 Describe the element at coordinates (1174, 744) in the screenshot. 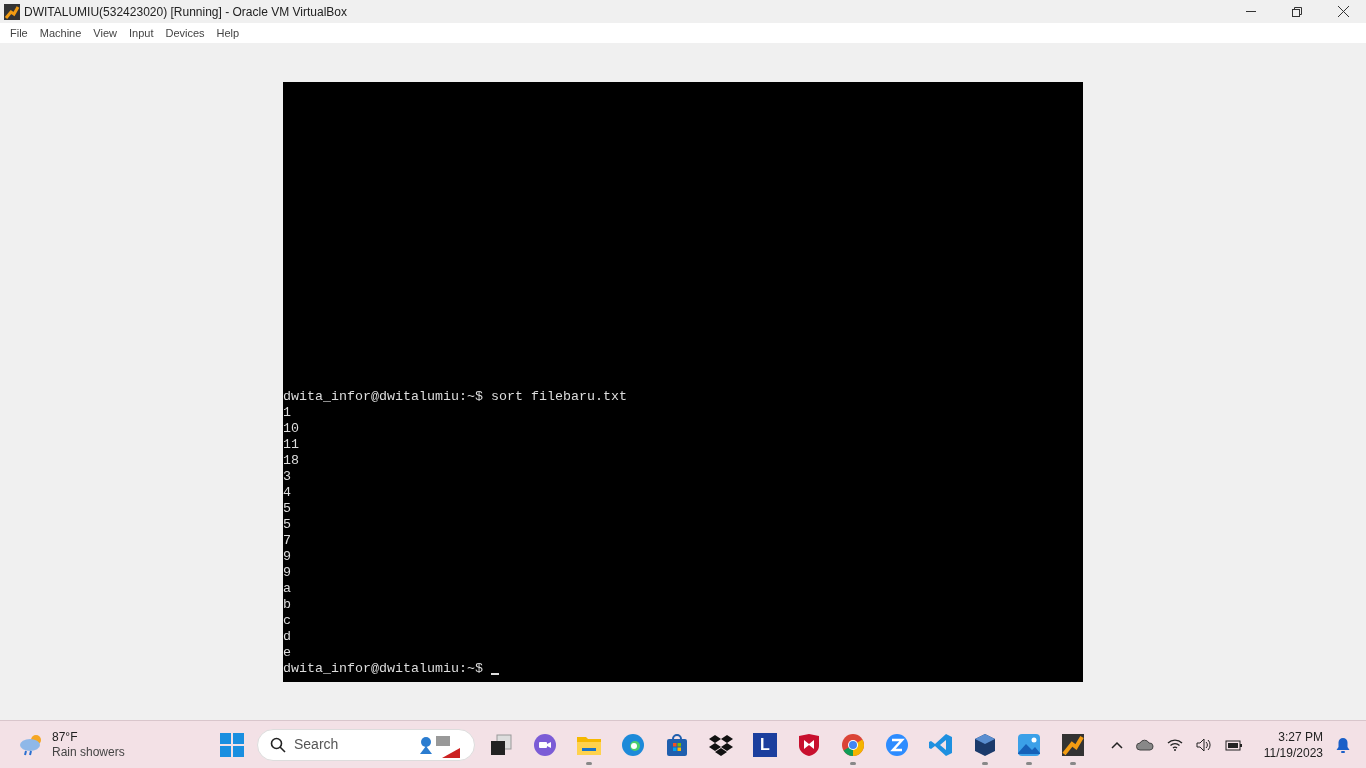

I see `wifi-icon` at that location.